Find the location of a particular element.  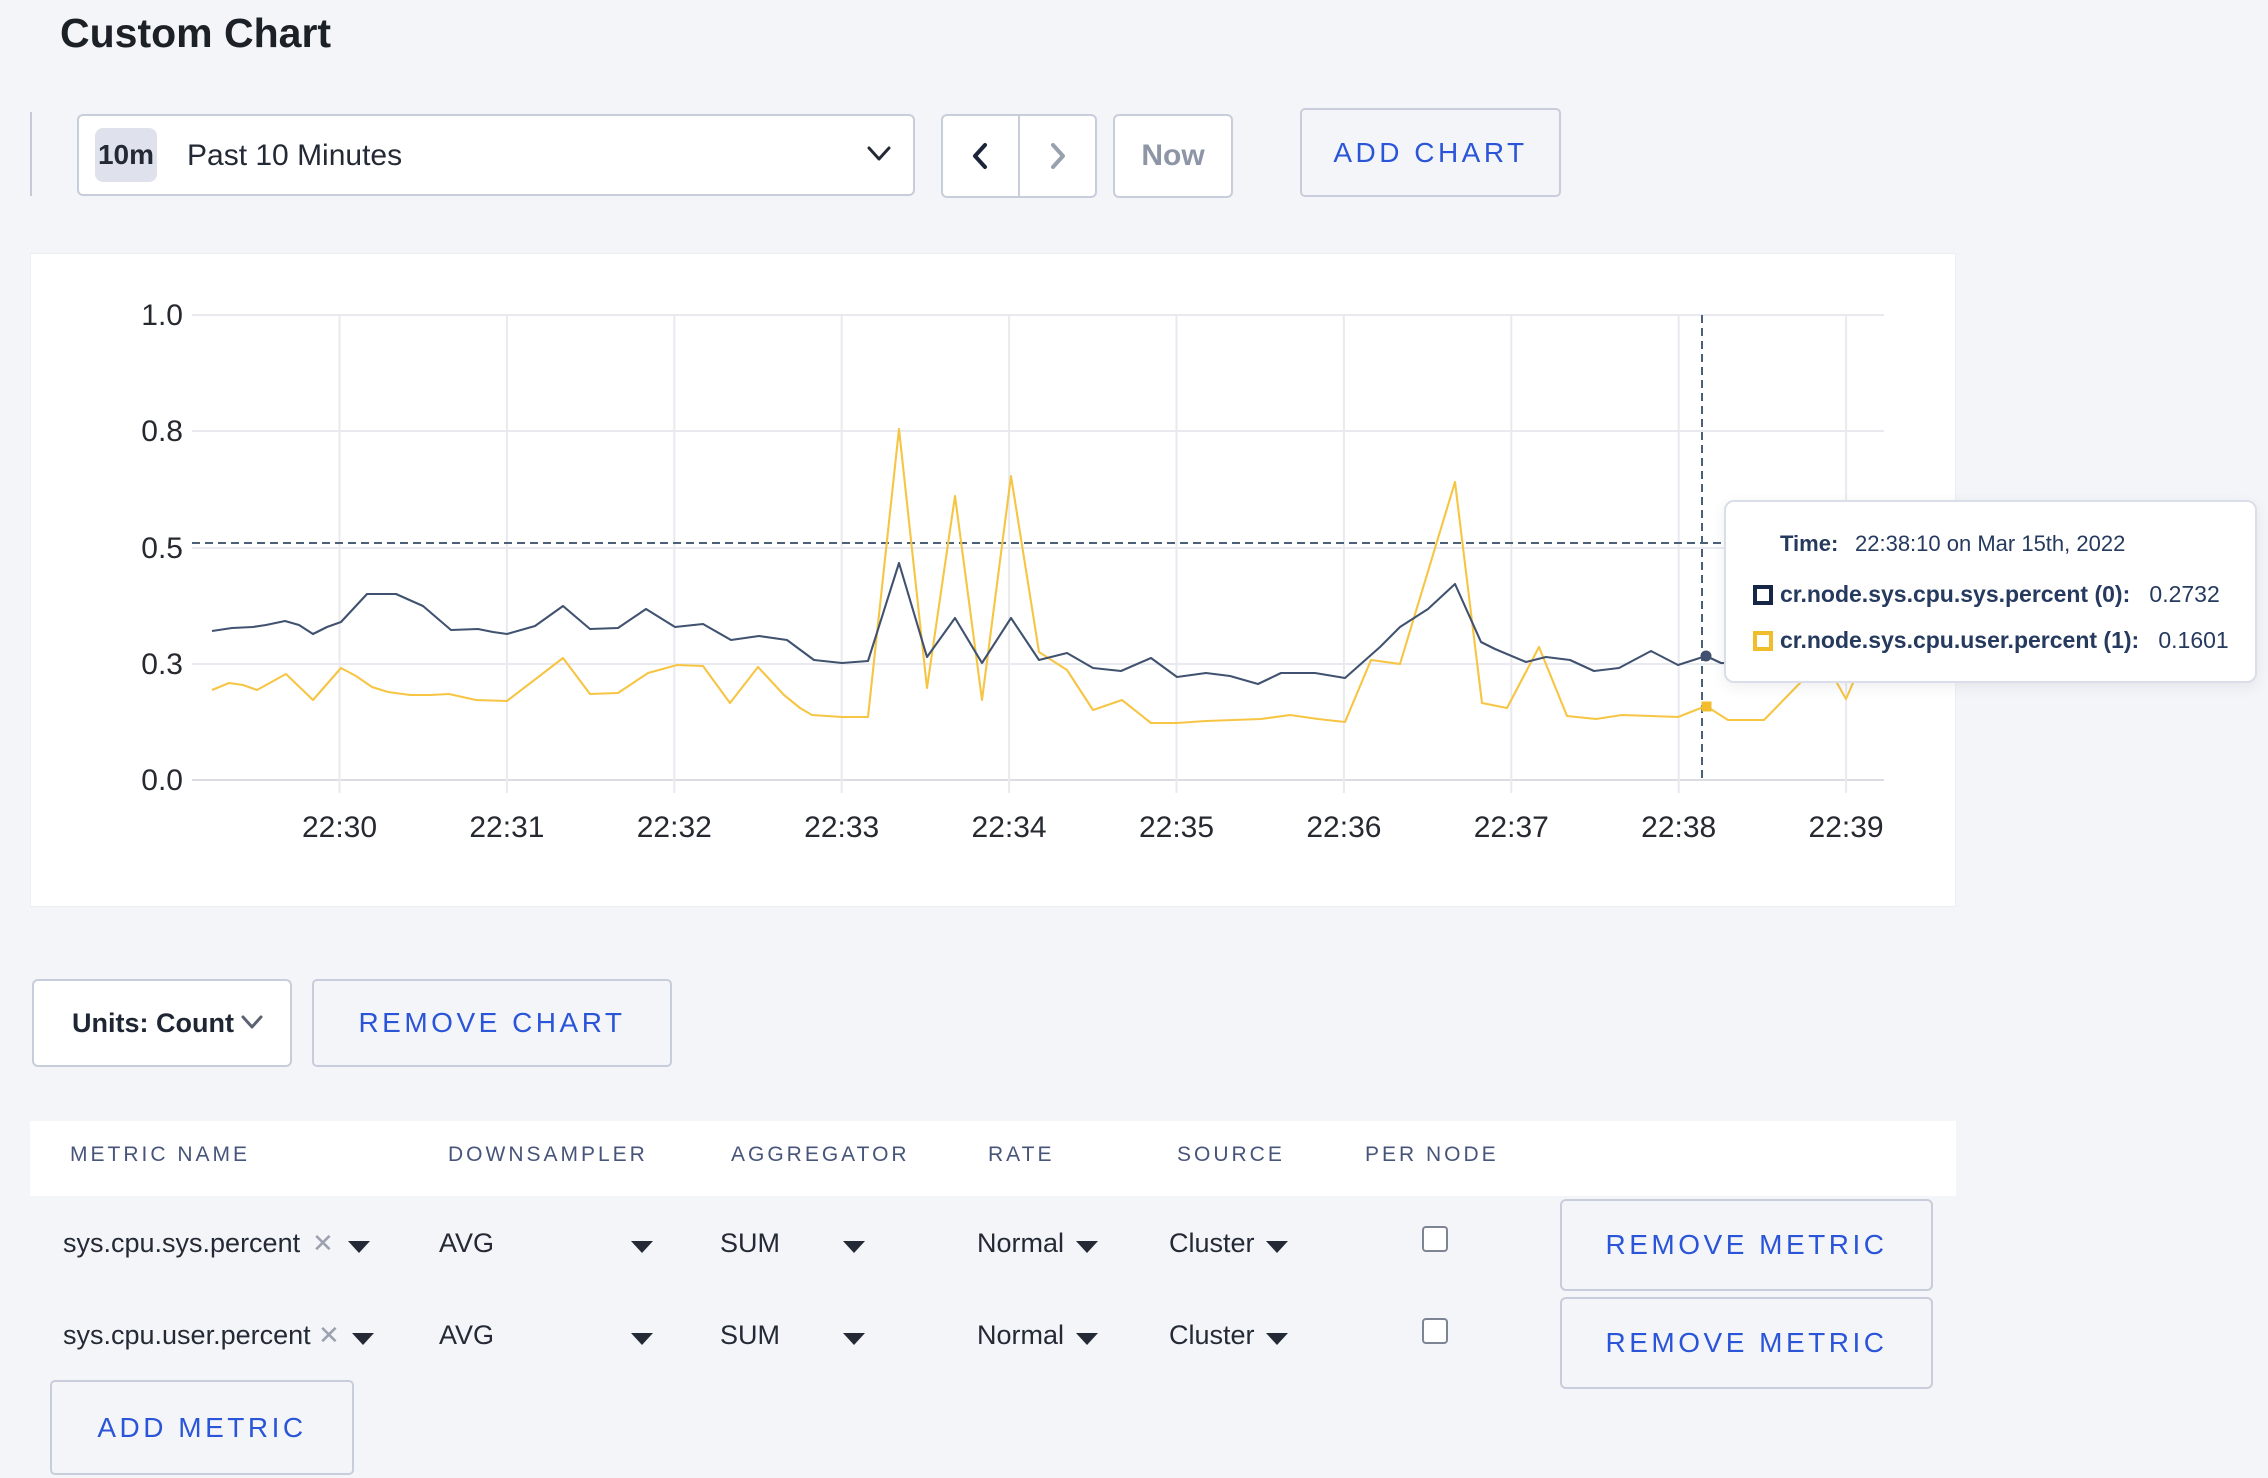

svg-text: 22:37 is located at coordinates (1511, 827).